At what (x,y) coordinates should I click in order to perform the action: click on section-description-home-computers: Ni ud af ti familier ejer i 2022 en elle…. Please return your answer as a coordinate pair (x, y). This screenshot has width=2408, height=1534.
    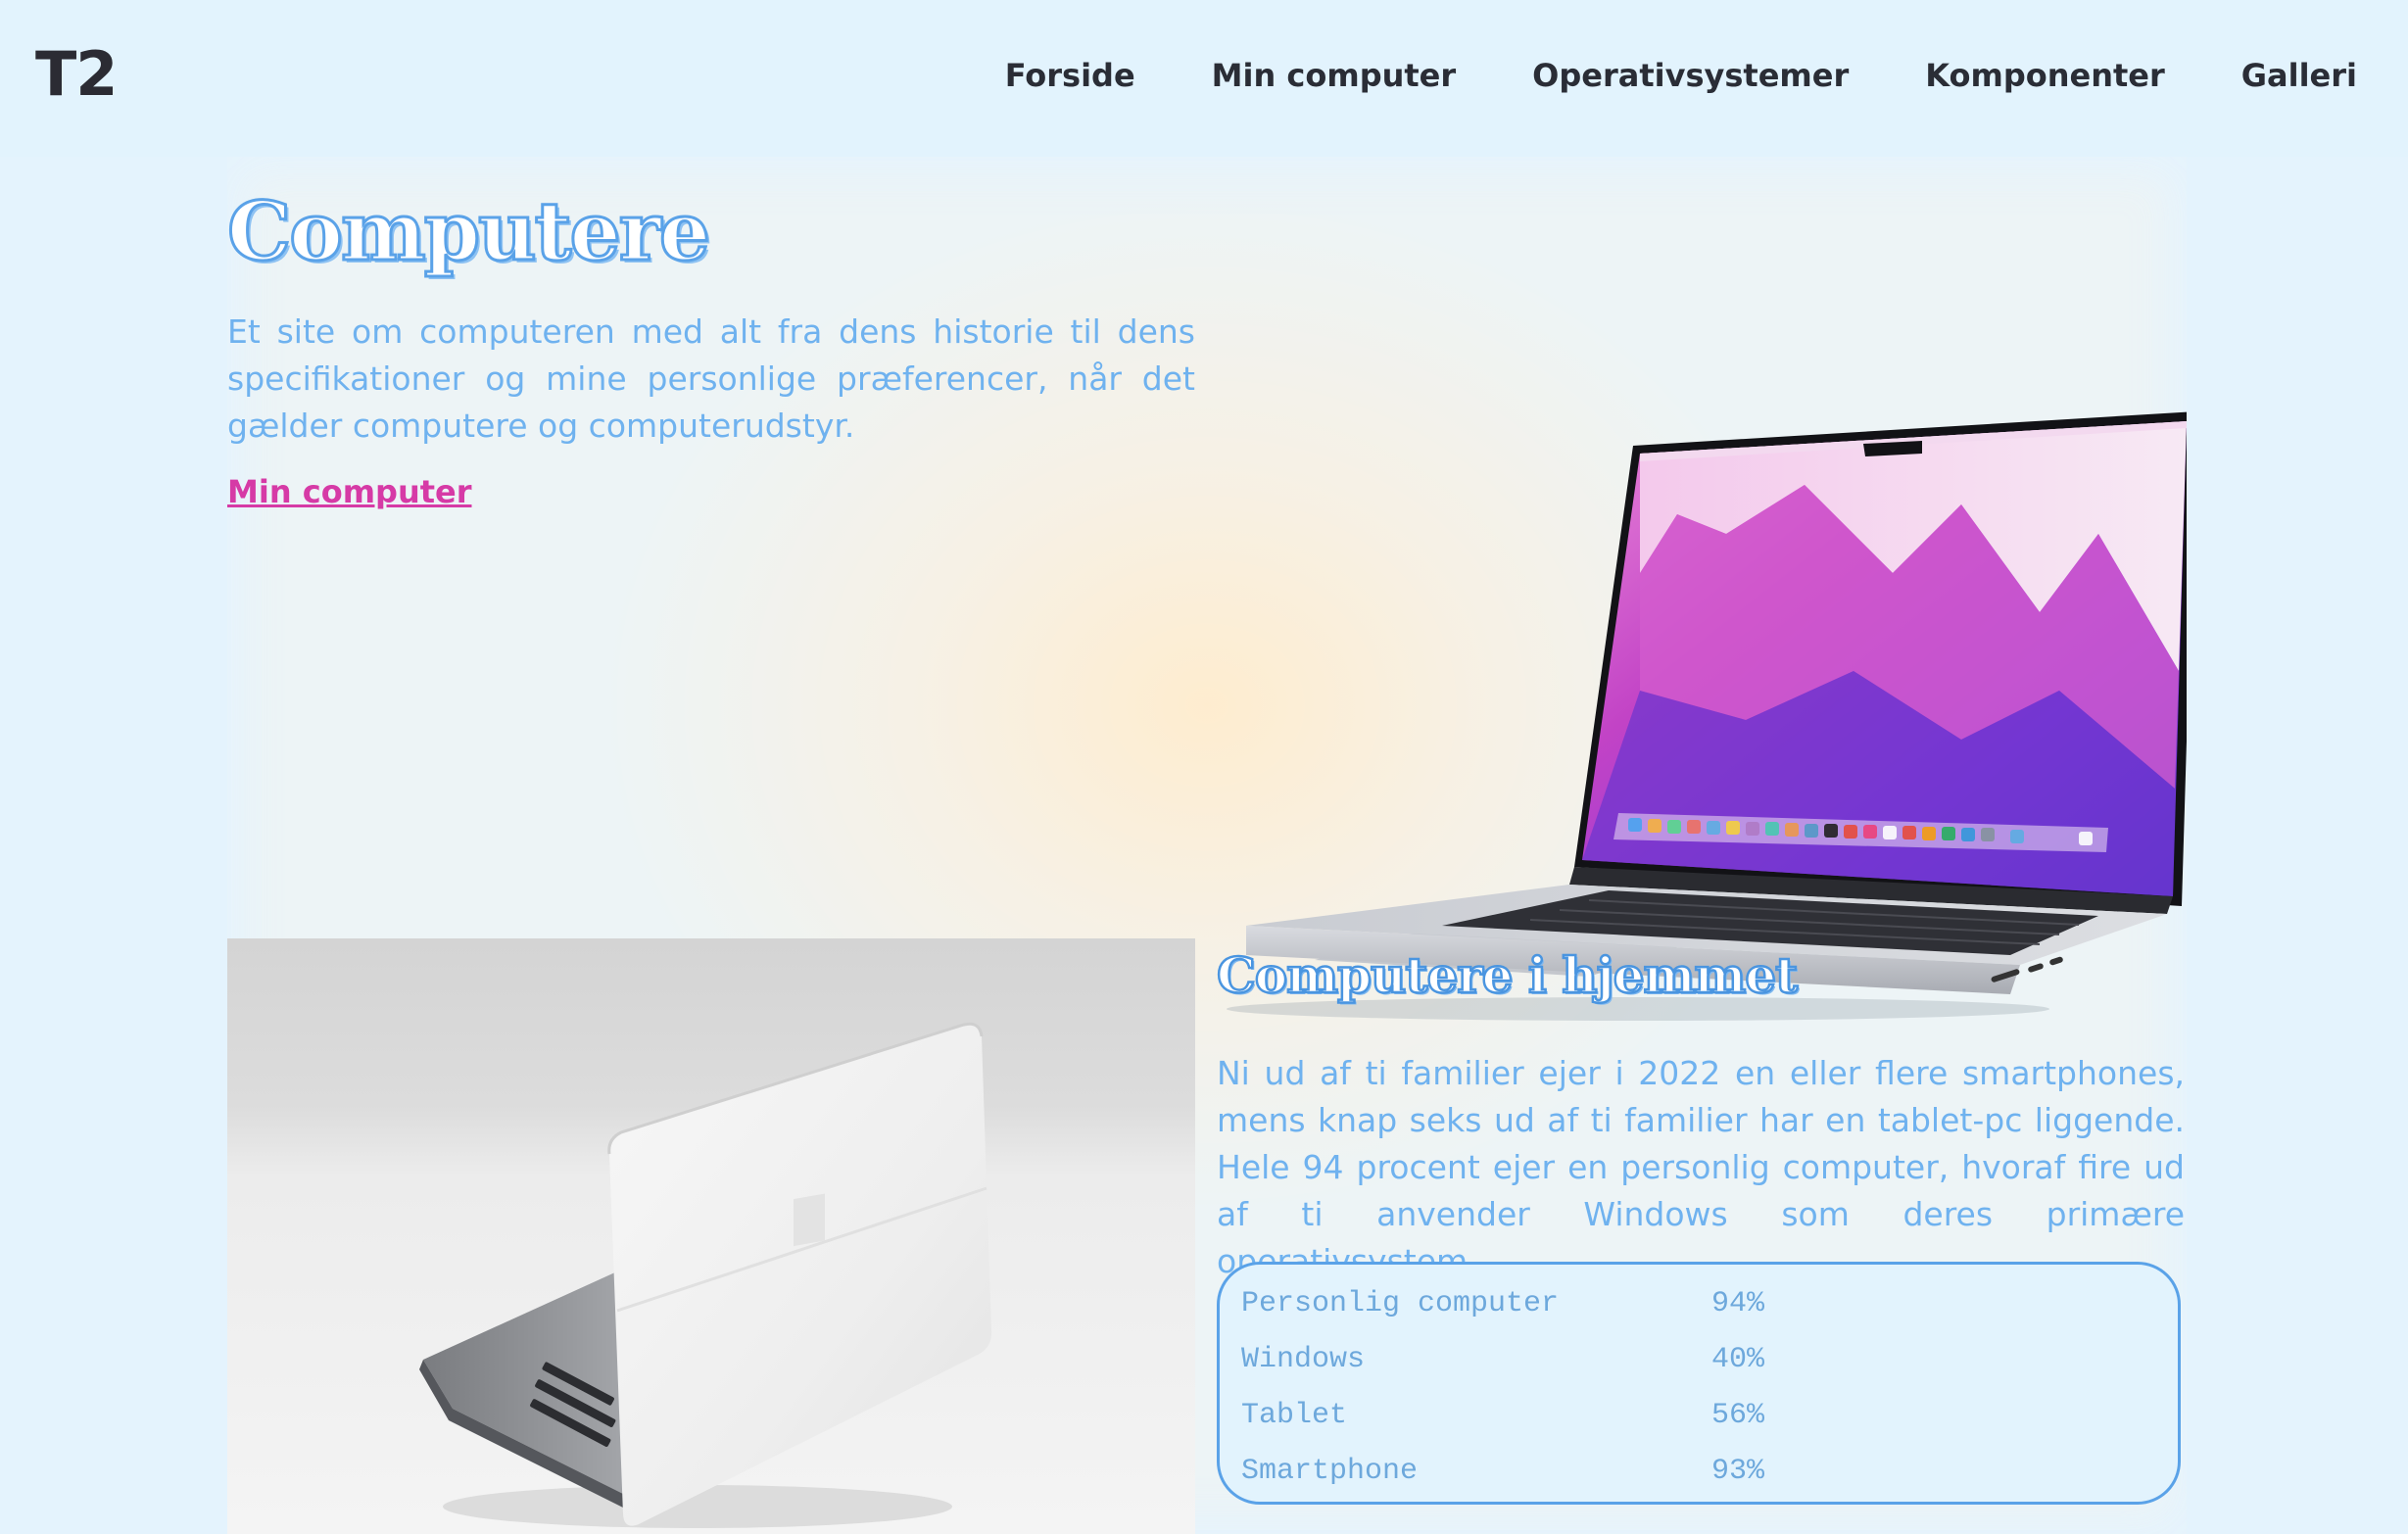
    Looking at the image, I should click on (1701, 1167).